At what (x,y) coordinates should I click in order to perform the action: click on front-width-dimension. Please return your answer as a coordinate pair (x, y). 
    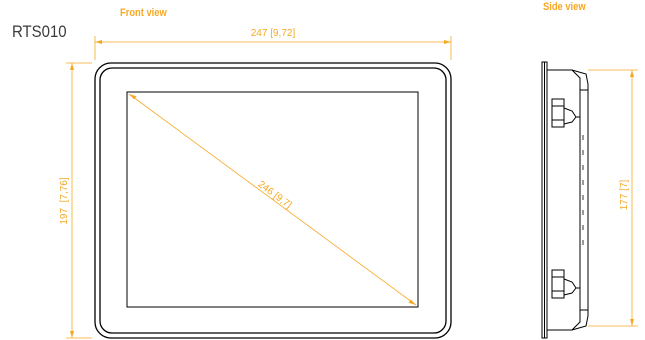
    Looking at the image, I should click on (273, 48).